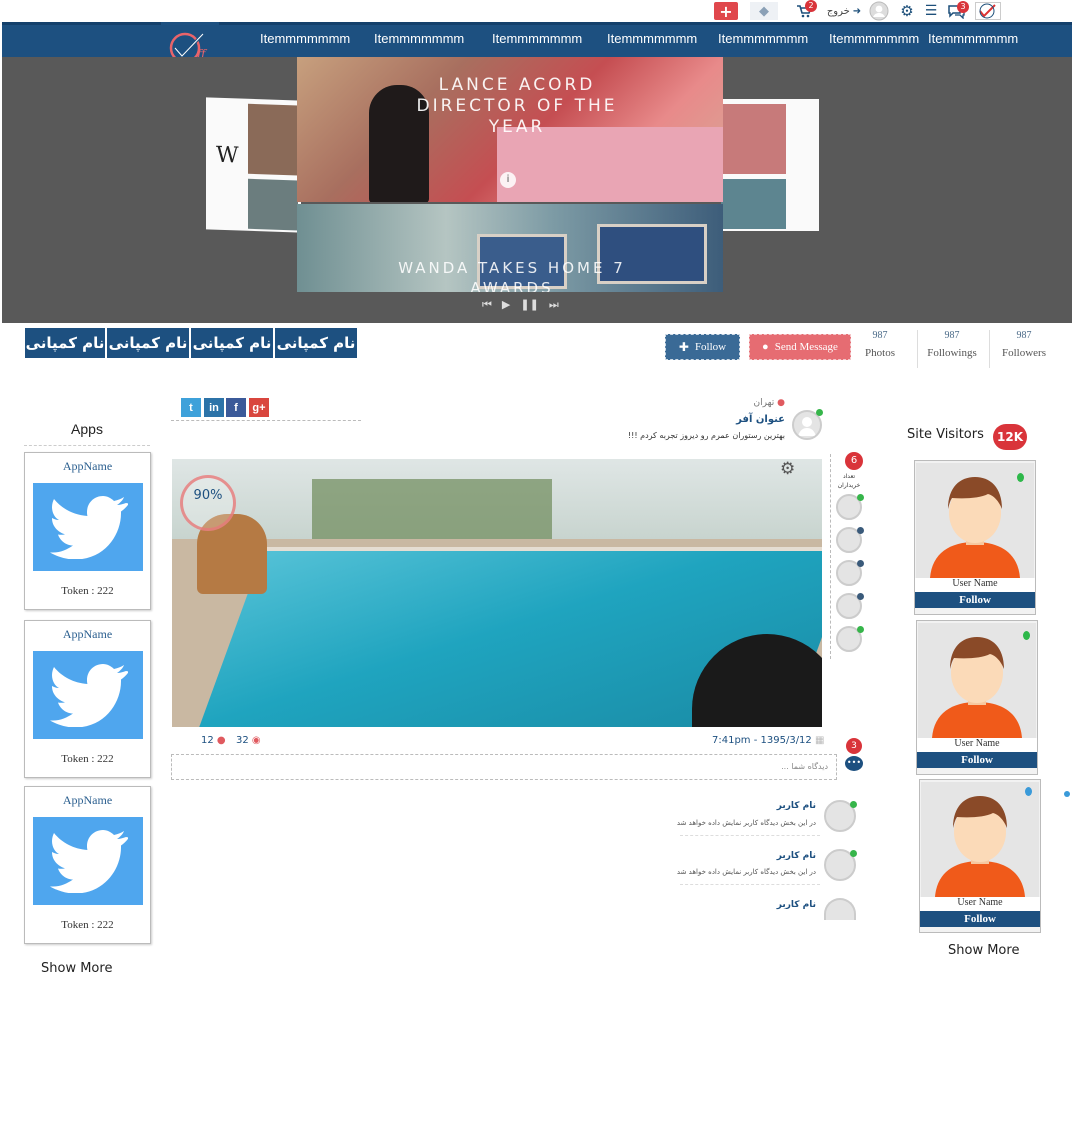 This screenshot has height=1144, width=1072. I want to click on twitter-share-icon: t, so click(191, 407).